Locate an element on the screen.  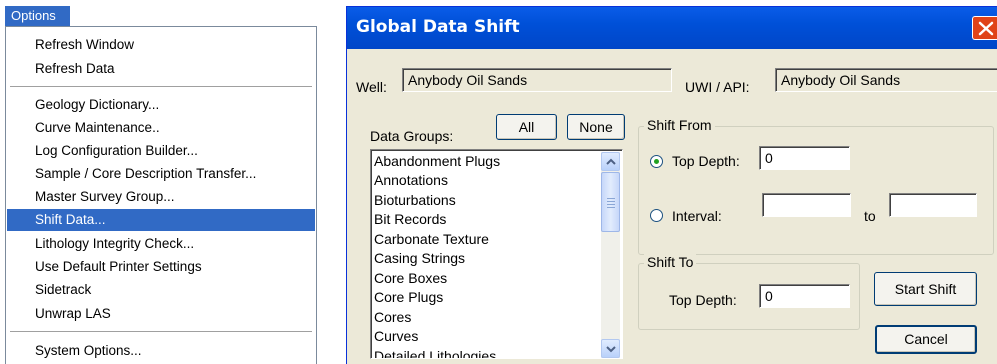
shift-to-top-depth-label: Top Depth: is located at coordinates (703, 300).